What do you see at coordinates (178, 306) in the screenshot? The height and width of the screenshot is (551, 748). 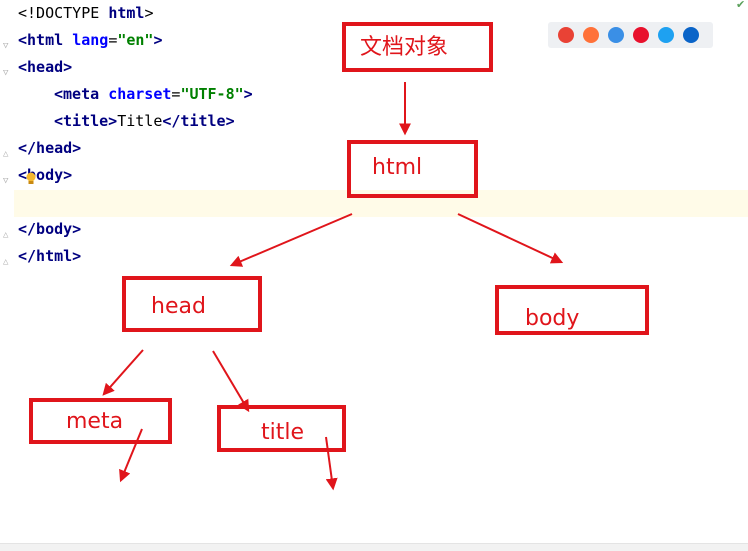 I see `head-node-label: head` at bounding box center [178, 306].